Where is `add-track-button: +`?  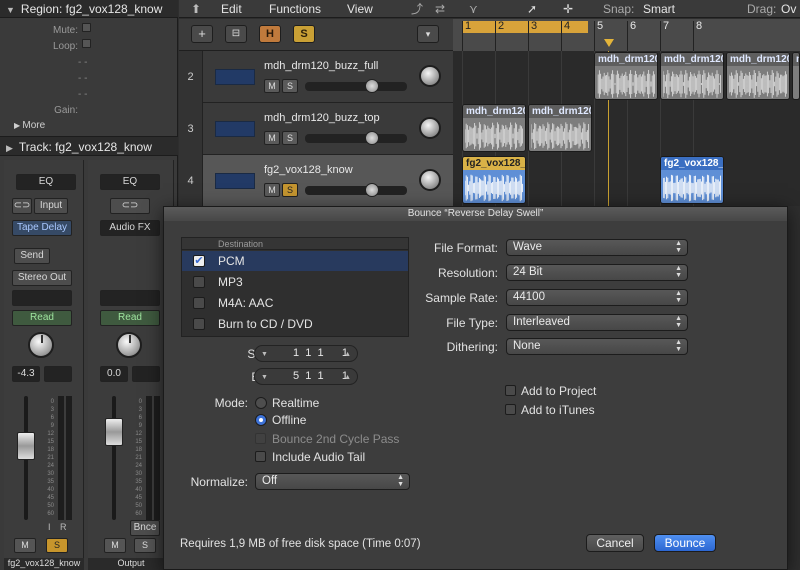 add-track-button: + is located at coordinates (202, 34).